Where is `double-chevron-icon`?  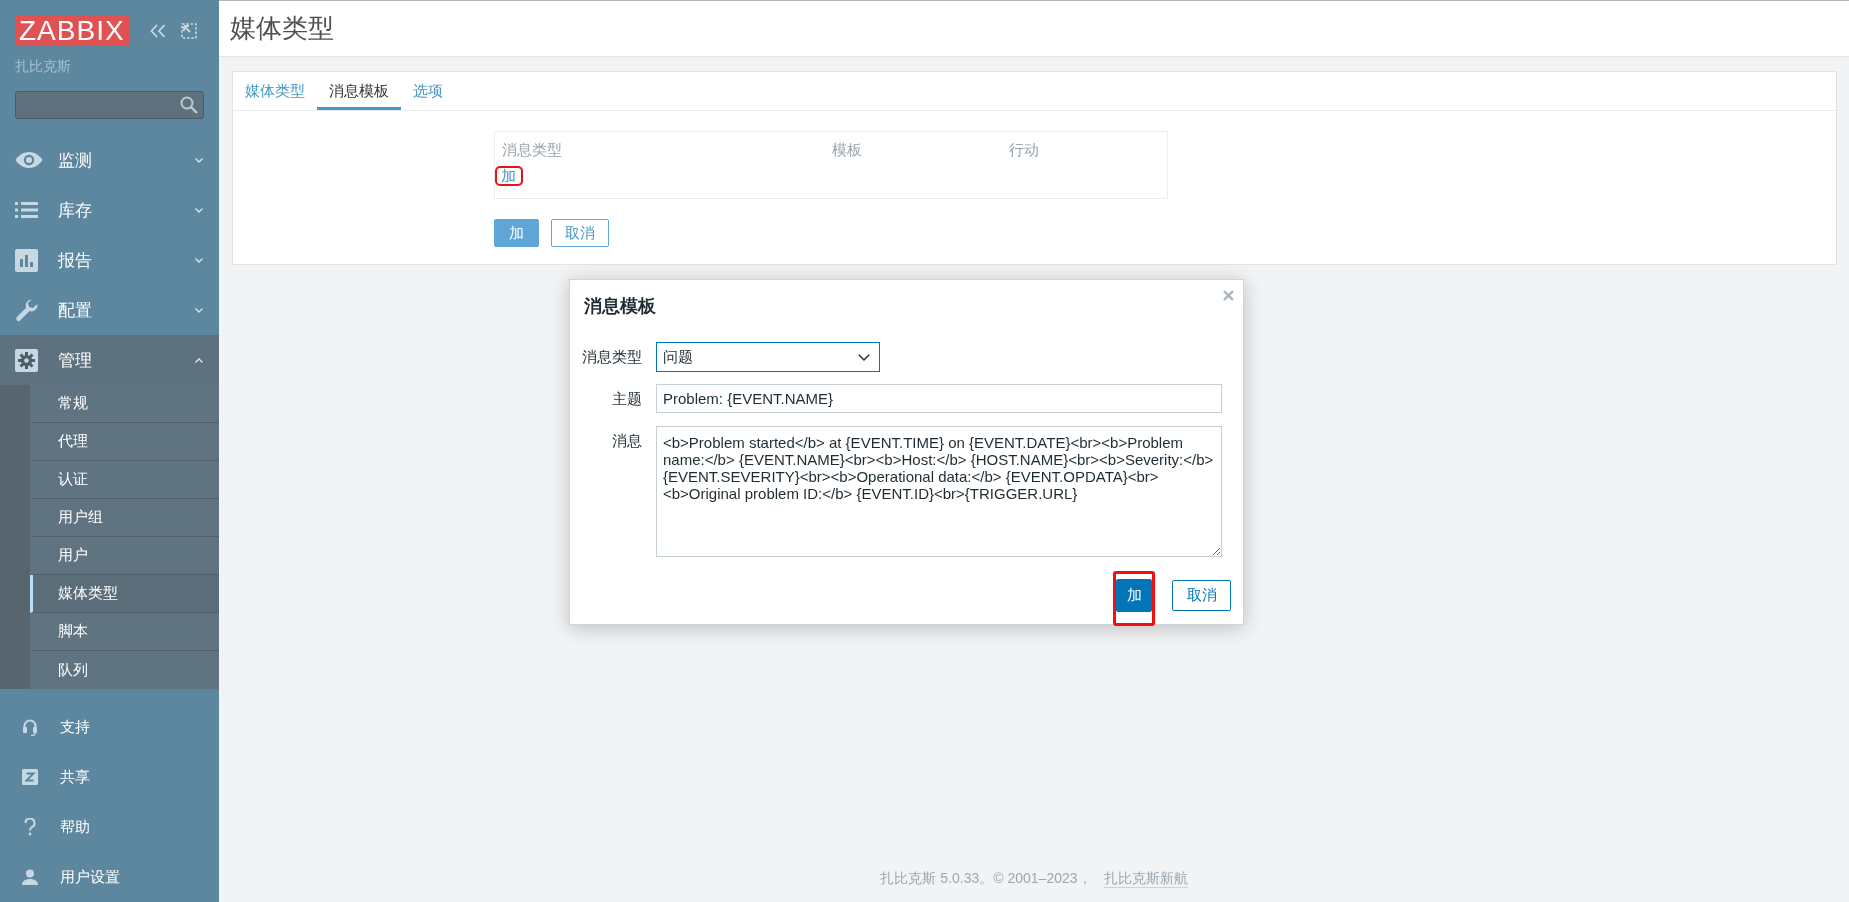
double-chevron-icon is located at coordinates (157, 30).